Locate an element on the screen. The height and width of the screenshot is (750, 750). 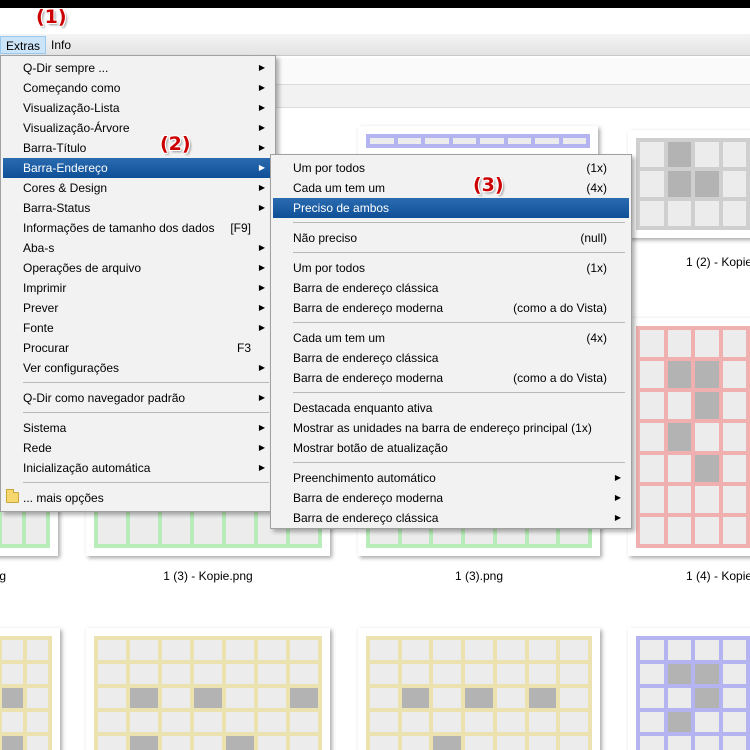
menu-item-procurar: Procurar F3 is located at coordinates (138, 348).